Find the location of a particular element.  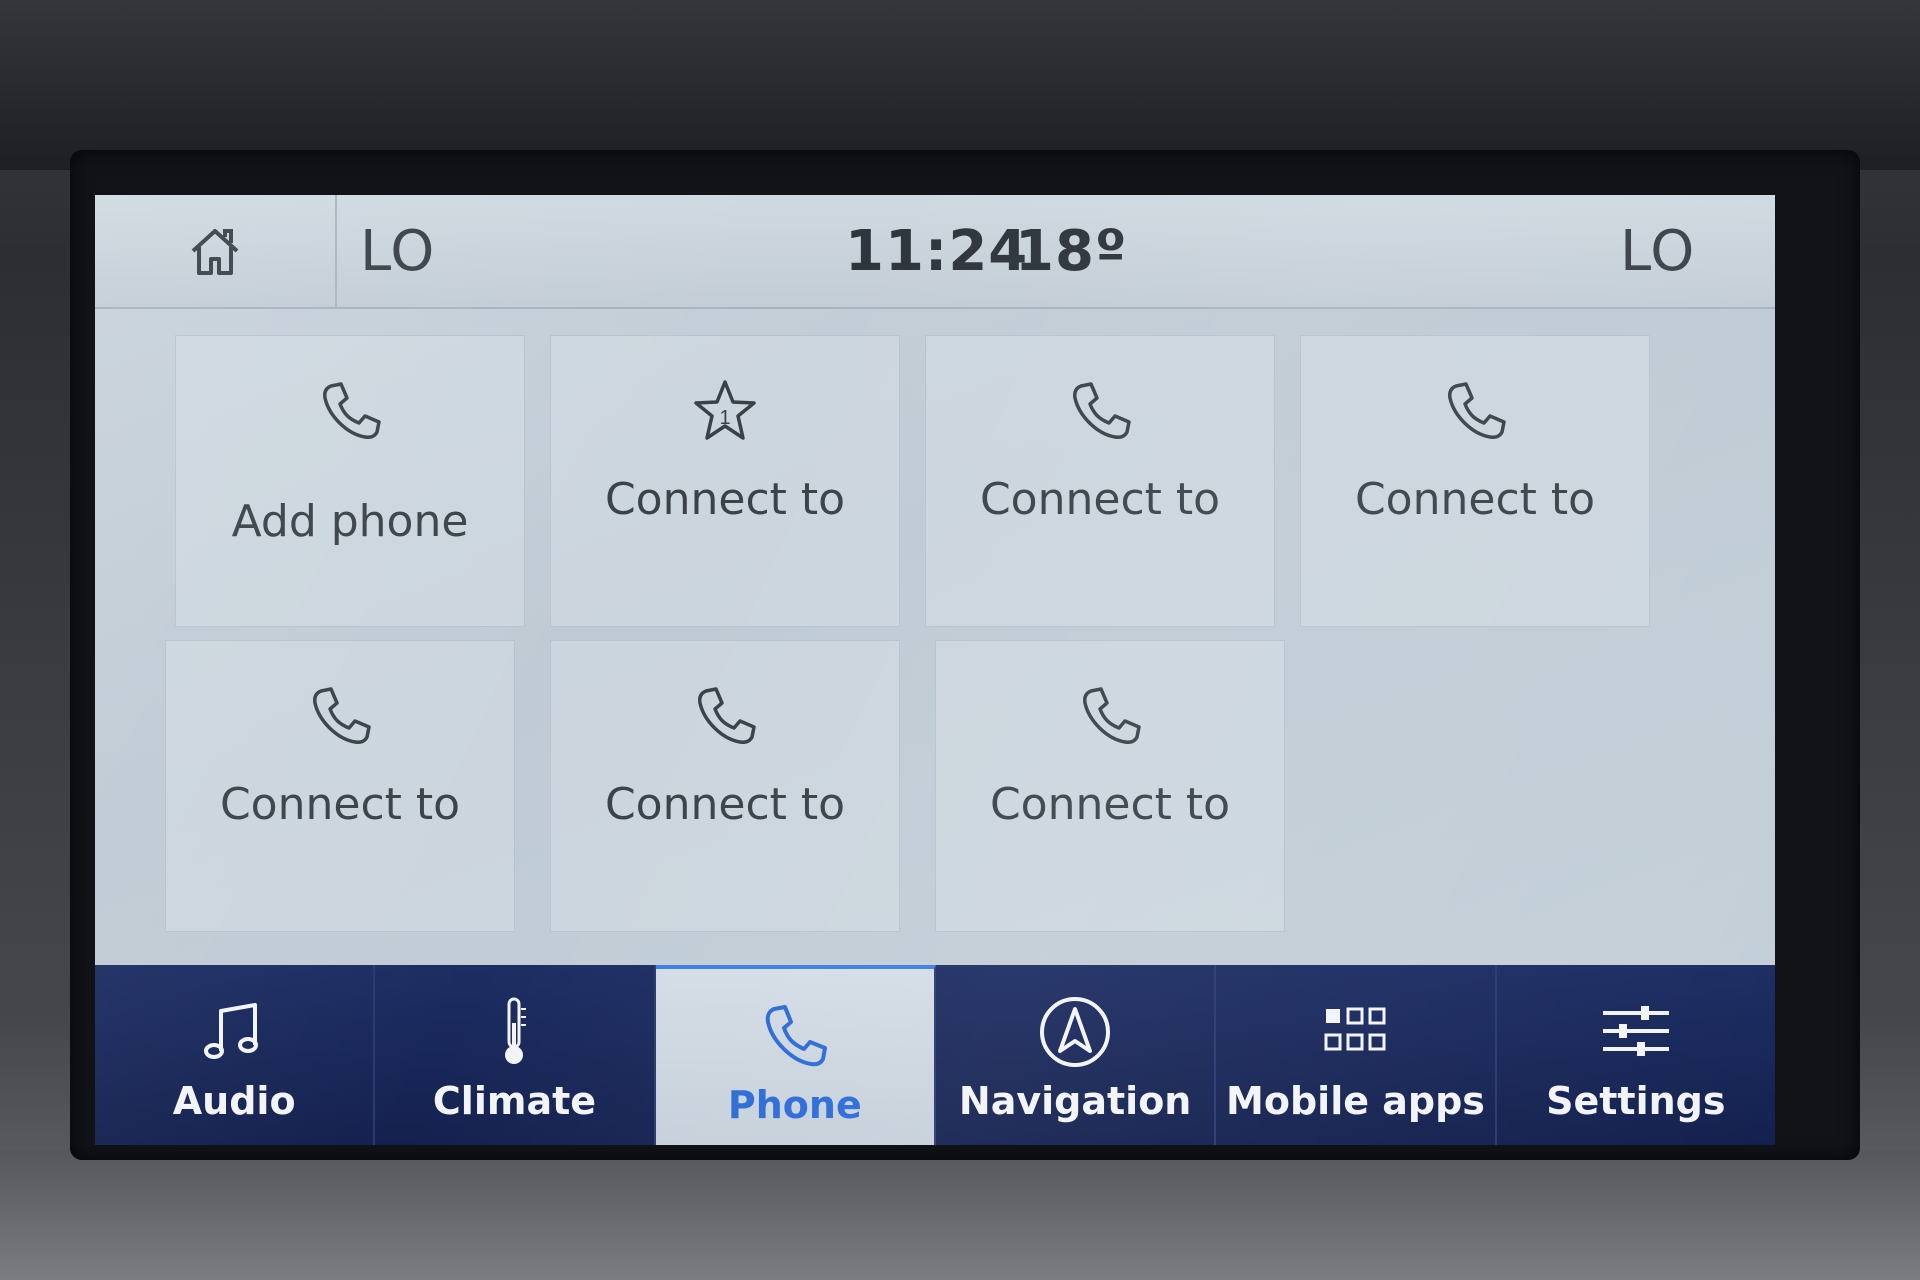

nav-label: Phone is located at coordinates (794, 1105).